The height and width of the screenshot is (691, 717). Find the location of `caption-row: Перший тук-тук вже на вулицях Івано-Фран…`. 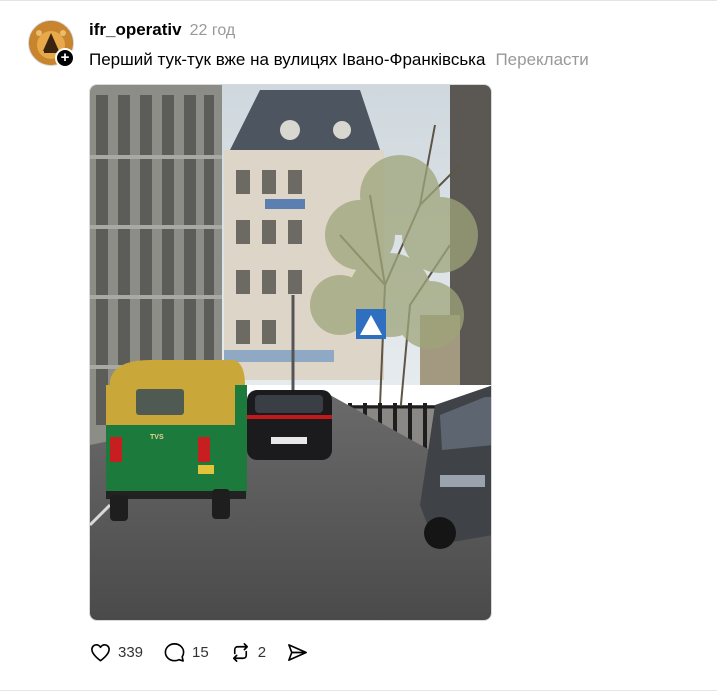

caption-row: Перший тук-тук вже на вулицях Івано-Фран… is located at coordinates (339, 60).